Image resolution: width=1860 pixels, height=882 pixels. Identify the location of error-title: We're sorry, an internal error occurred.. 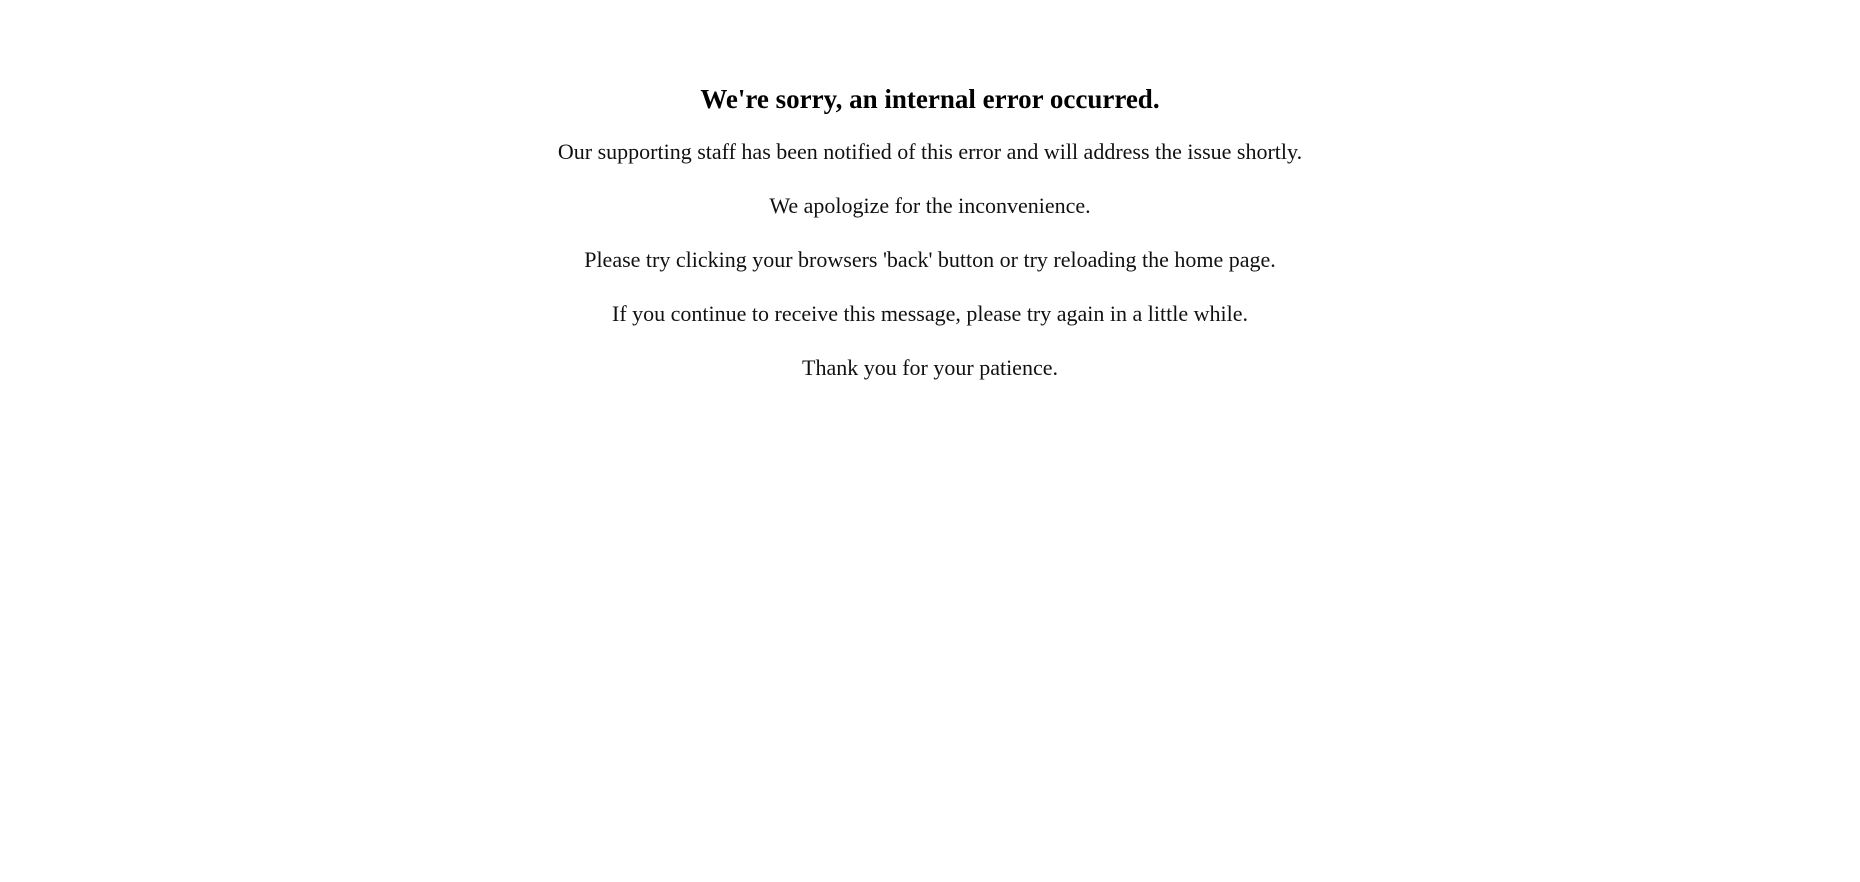
(930, 99).